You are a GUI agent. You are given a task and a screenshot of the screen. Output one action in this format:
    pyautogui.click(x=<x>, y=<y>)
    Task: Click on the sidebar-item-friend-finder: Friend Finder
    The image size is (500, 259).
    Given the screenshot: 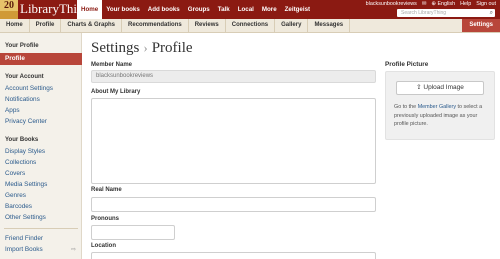 What is the action you would take?
    pyautogui.click(x=24, y=238)
    